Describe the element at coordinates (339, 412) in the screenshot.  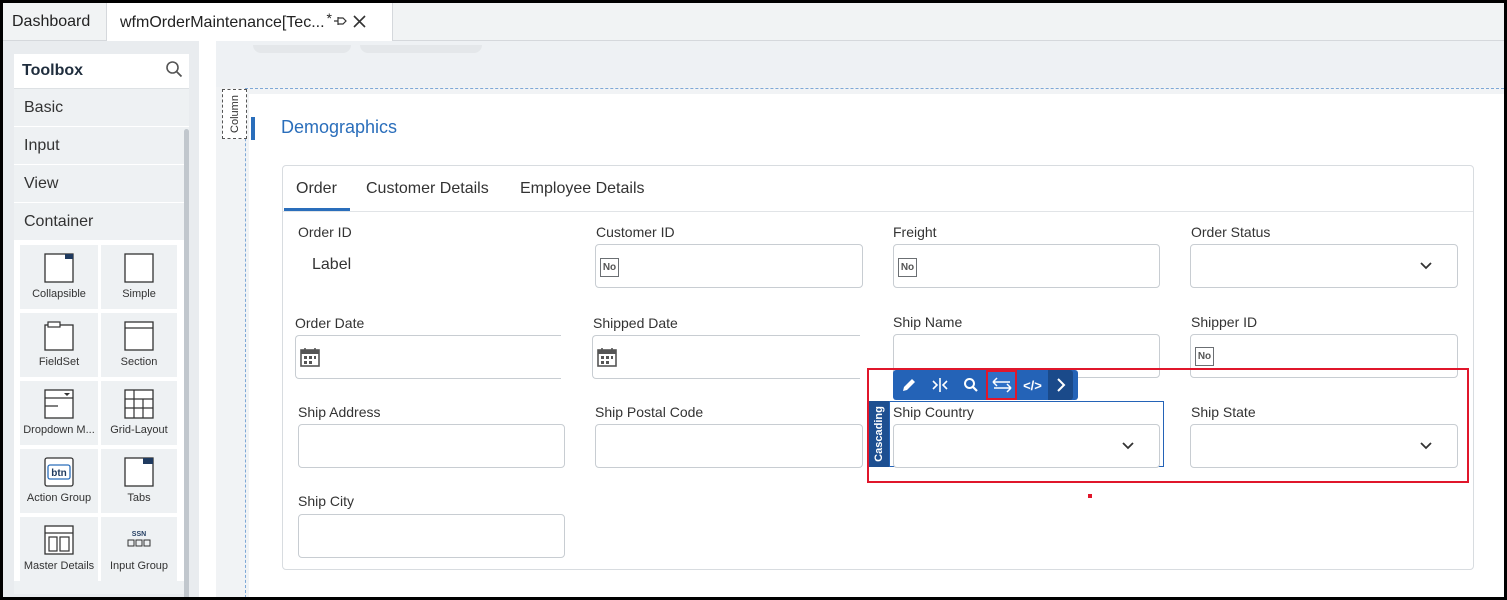
I see `ship-address-label: Ship Address` at that location.